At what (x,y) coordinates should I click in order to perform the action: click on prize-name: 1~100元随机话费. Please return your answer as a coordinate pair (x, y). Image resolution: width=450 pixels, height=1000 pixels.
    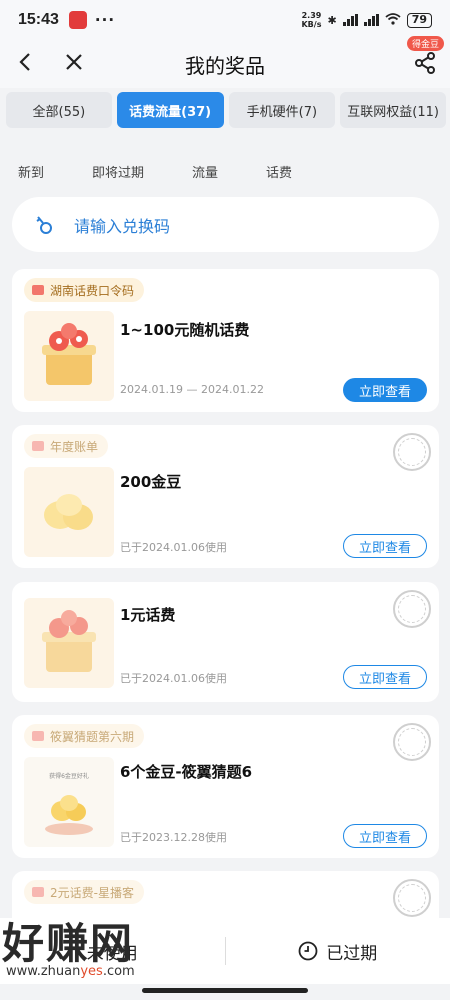
    Looking at the image, I should click on (185, 330).